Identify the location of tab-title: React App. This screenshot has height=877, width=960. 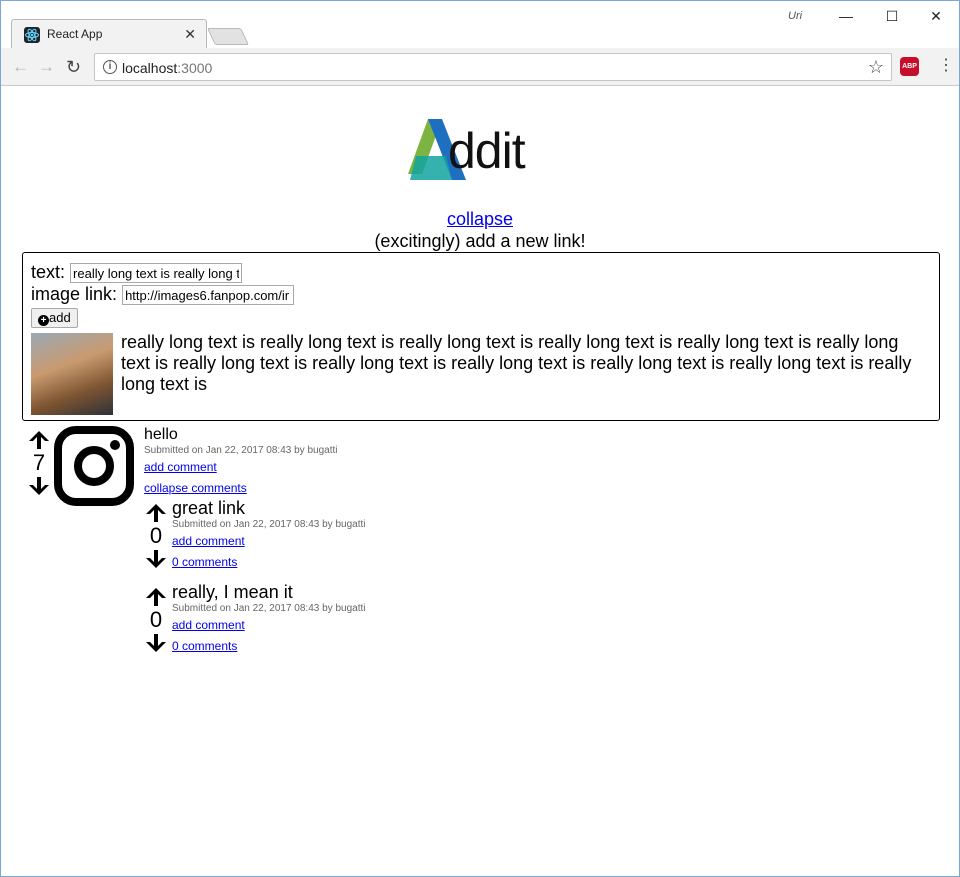
(75, 34).